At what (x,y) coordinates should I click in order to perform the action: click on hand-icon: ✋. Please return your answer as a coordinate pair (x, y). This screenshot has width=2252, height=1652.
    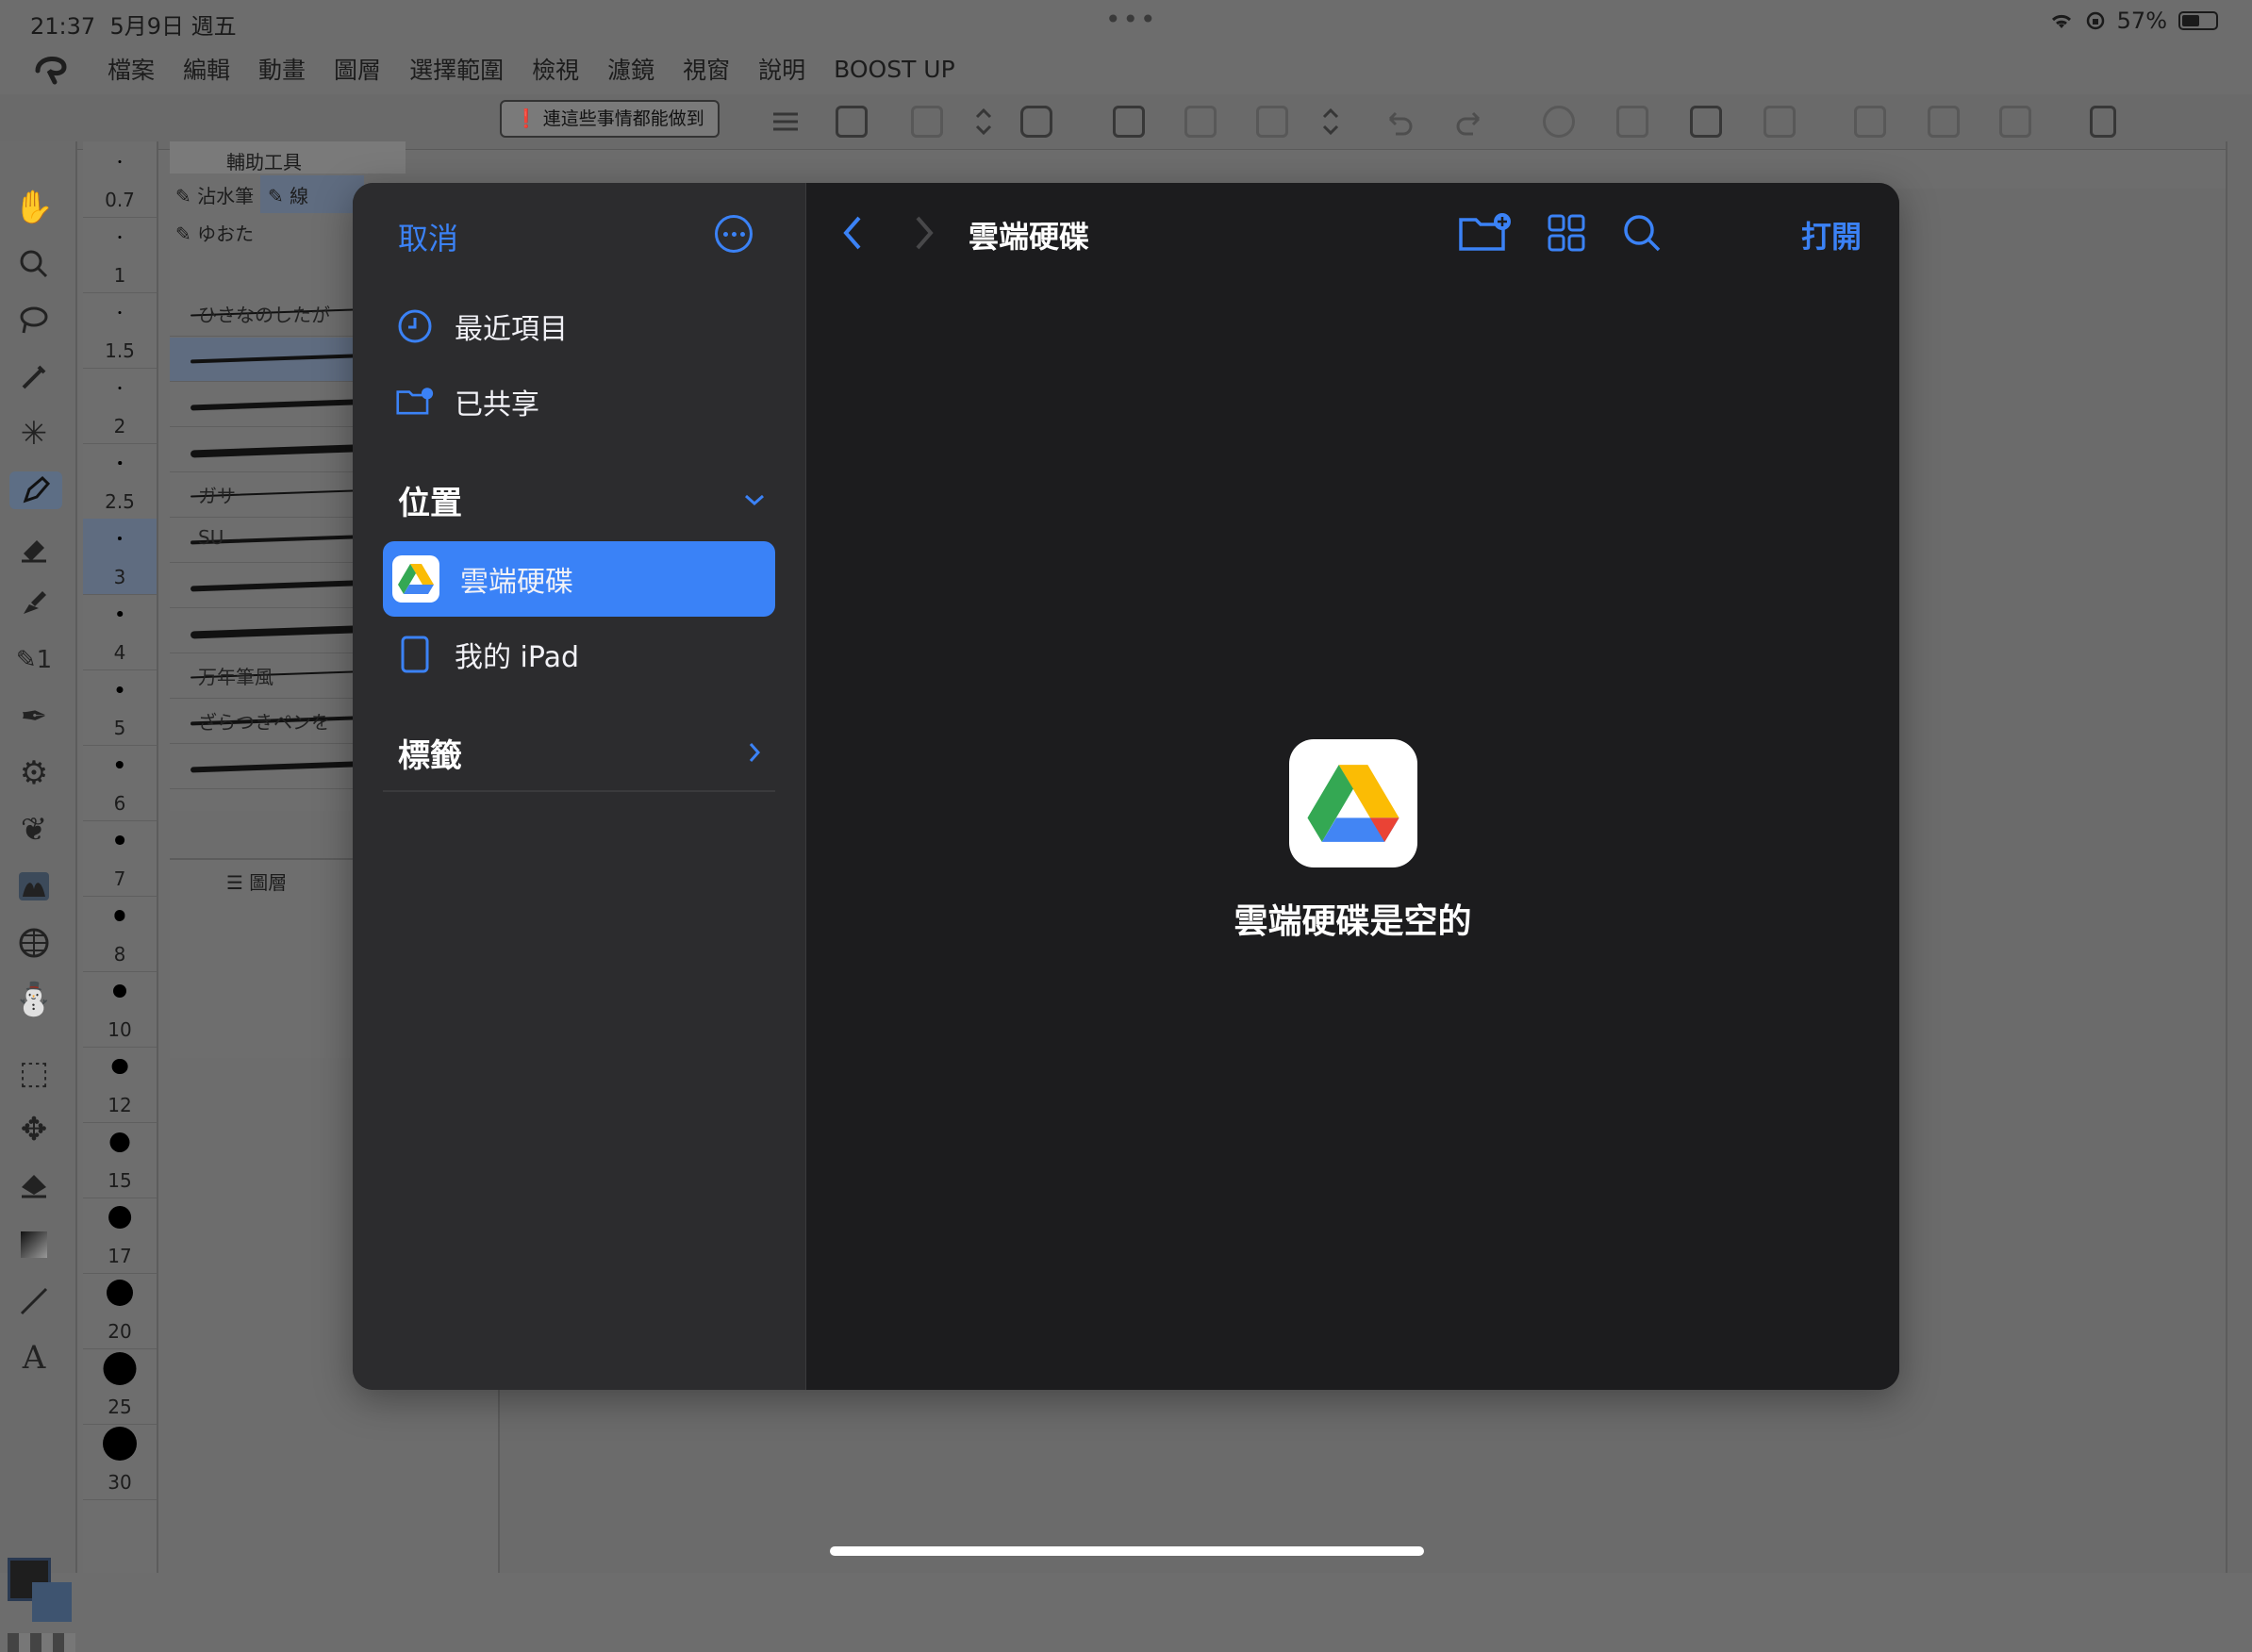
    Looking at the image, I should click on (34, 207).